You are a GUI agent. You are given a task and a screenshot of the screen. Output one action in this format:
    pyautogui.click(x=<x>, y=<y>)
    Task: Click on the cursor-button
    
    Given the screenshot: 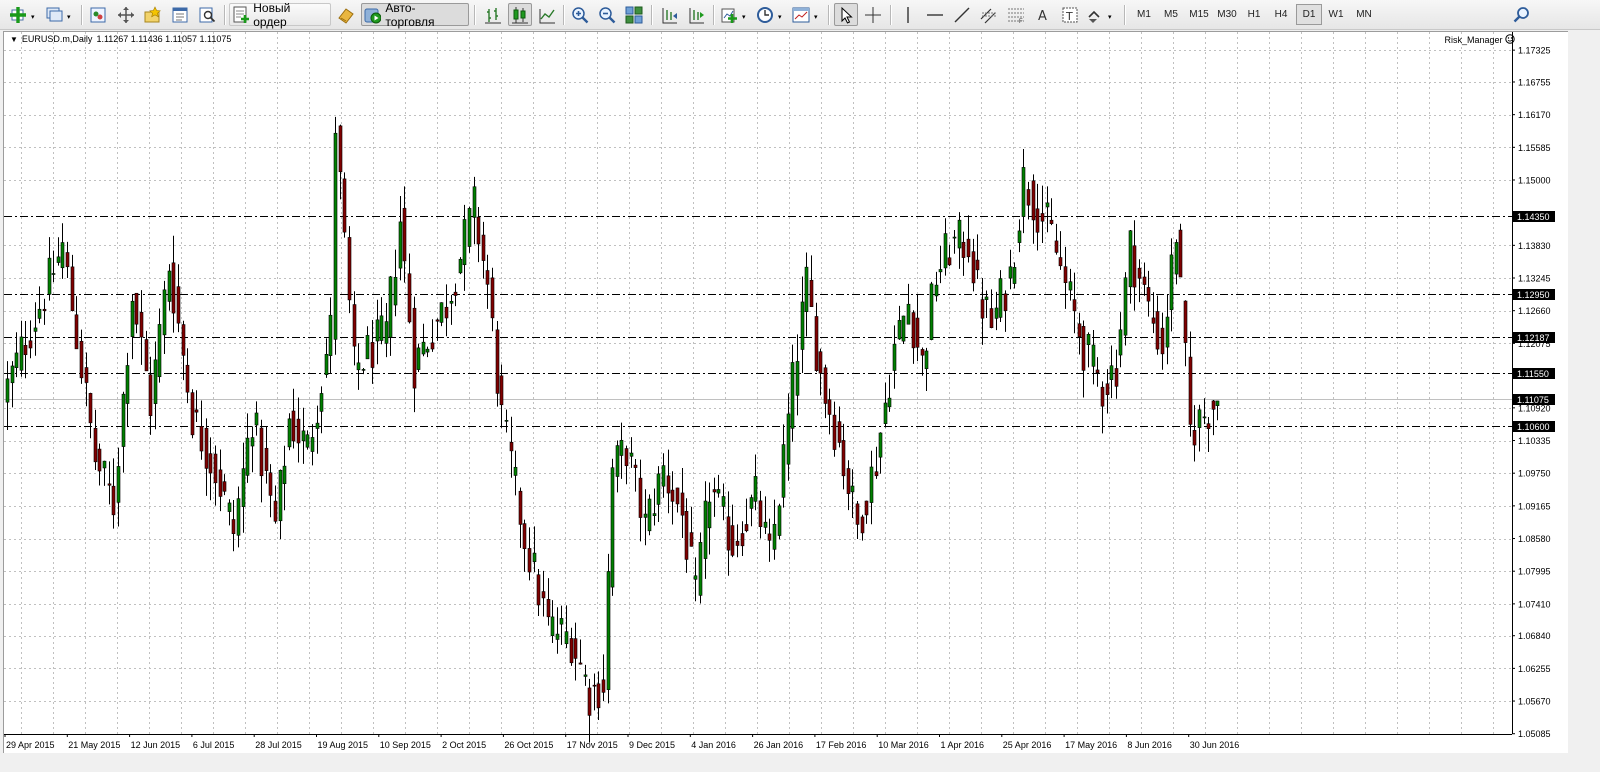 What is the action you would take?
    pyautogui.click(x=846, y=14)
    